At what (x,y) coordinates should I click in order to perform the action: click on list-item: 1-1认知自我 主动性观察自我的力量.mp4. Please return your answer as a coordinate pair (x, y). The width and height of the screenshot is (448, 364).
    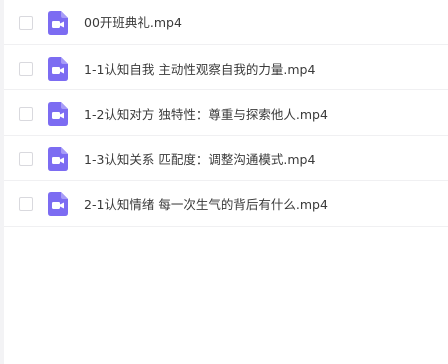
    Looking at the image, I should click on (226, 67).